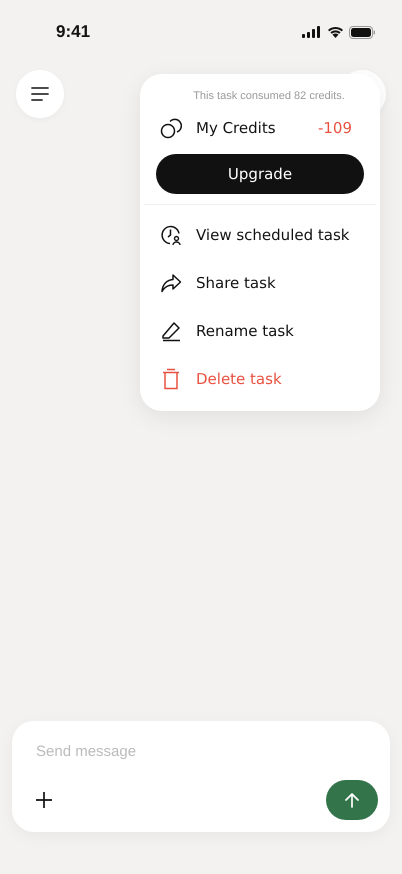 This screenshot has height=874, width=402. Describe the element at coordinates (312, 32) in the screenshot. I see `signal-icon` at that location.